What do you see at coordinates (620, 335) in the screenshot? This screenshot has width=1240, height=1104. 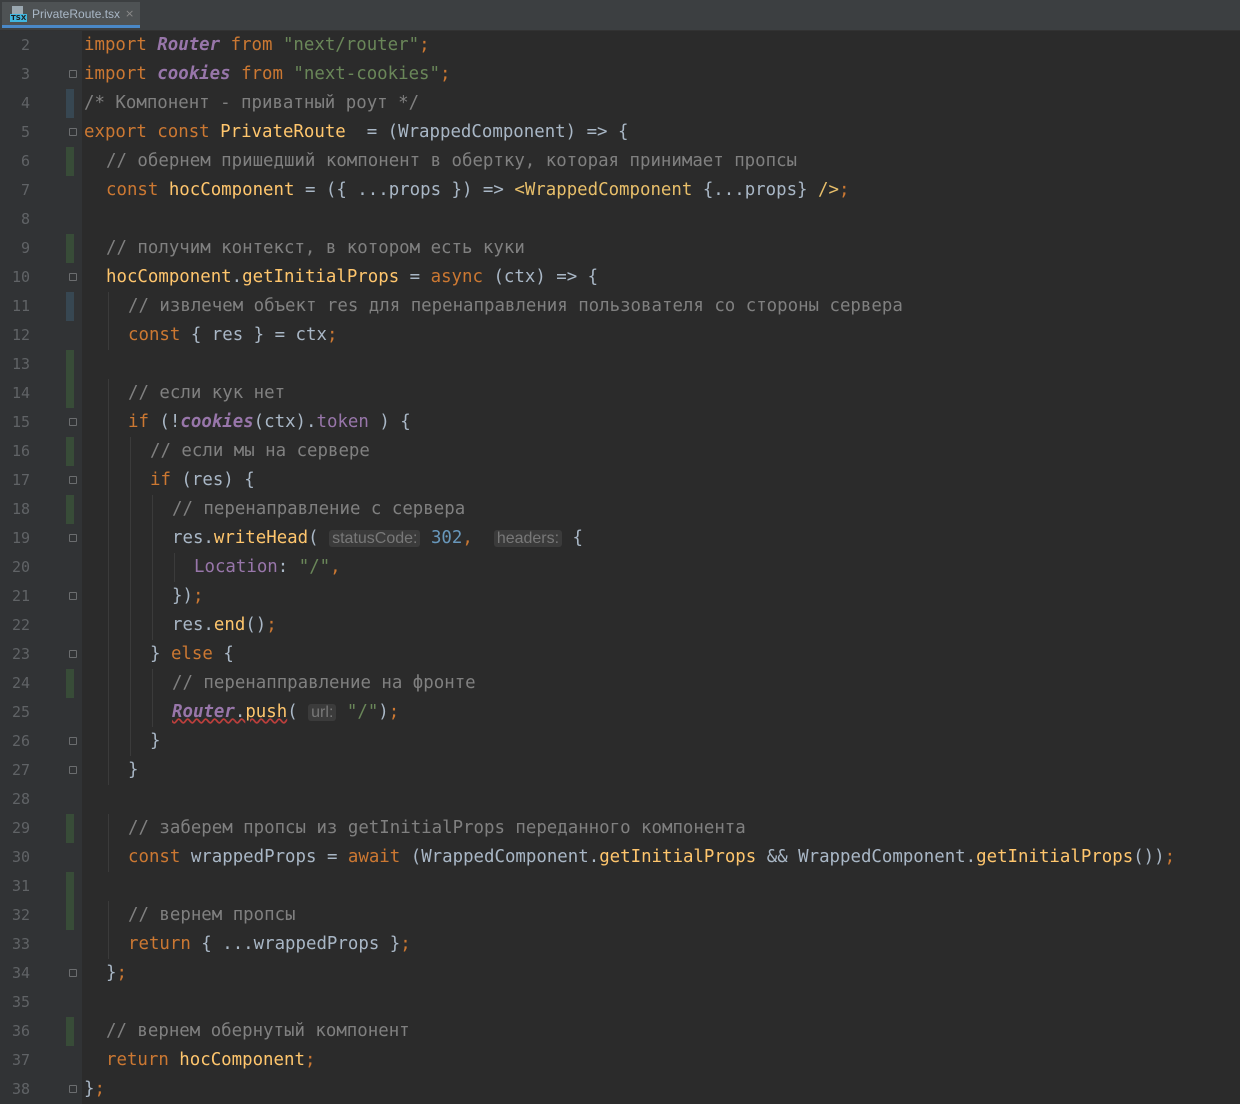 I see `code-line: 12 const { res } = ctx;` at bounding box center [620, 335].